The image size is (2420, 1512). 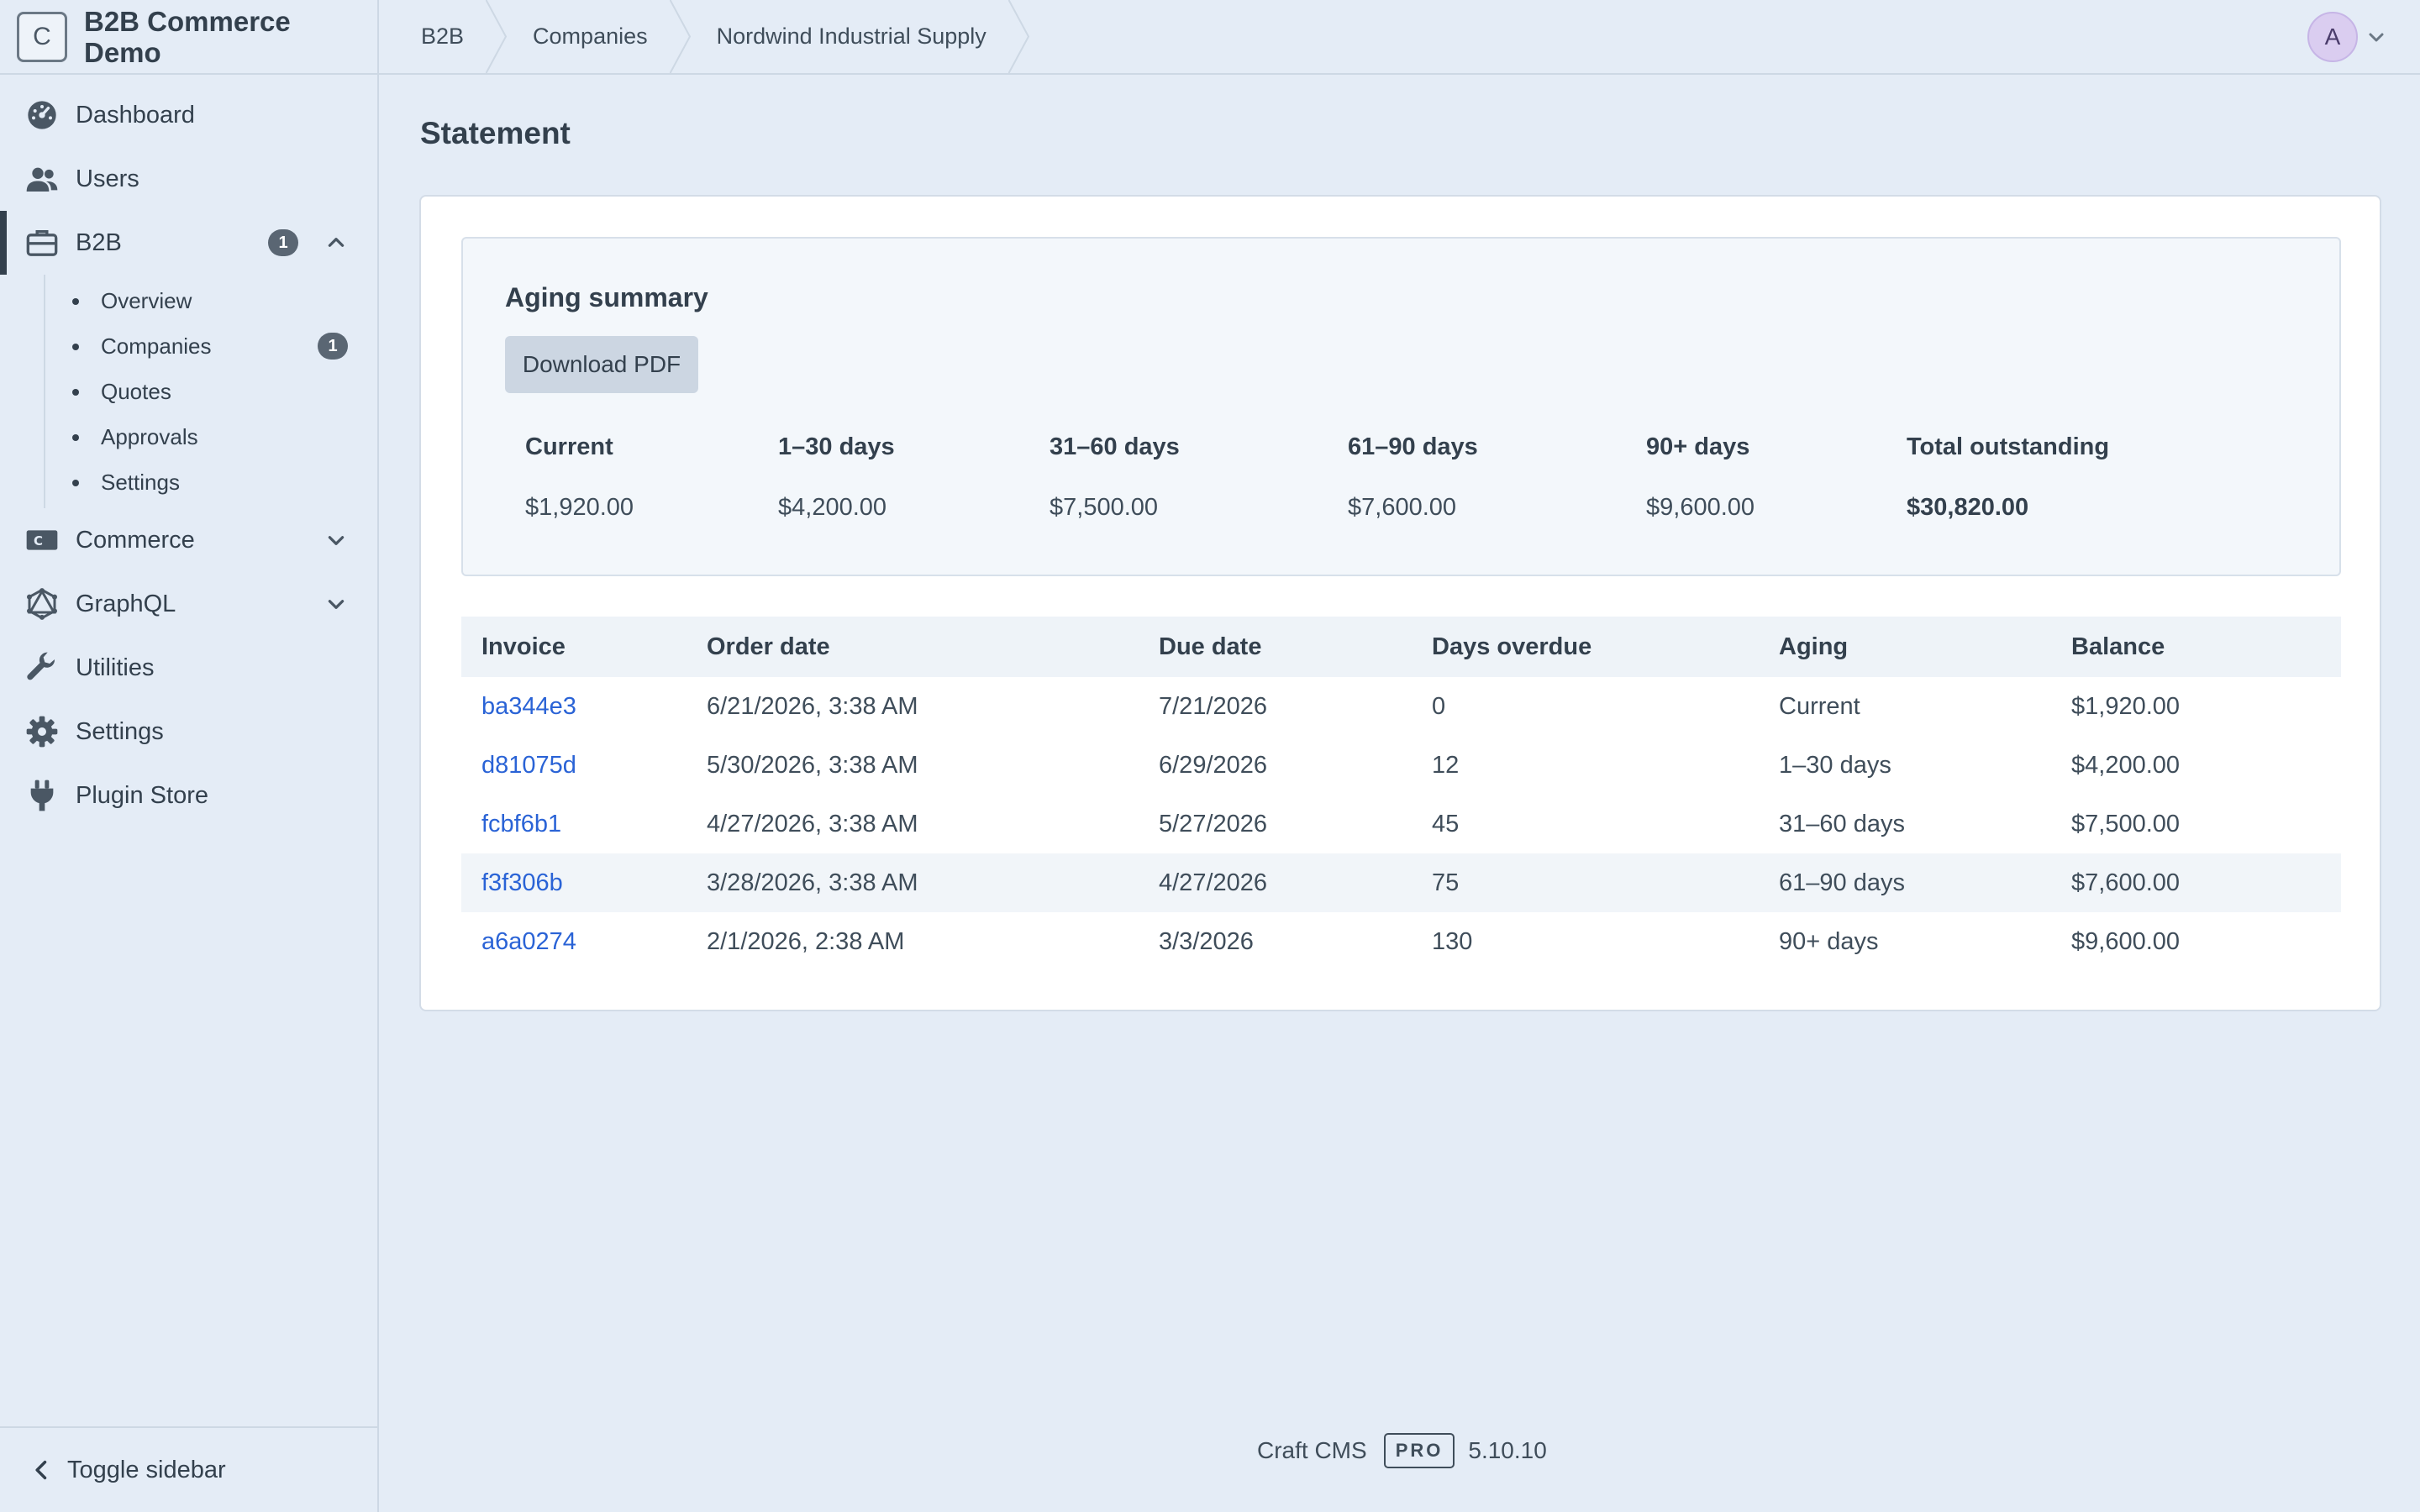 I want to click on aging-value-61-90: $7,600.00, so click(x=1403, y=507).